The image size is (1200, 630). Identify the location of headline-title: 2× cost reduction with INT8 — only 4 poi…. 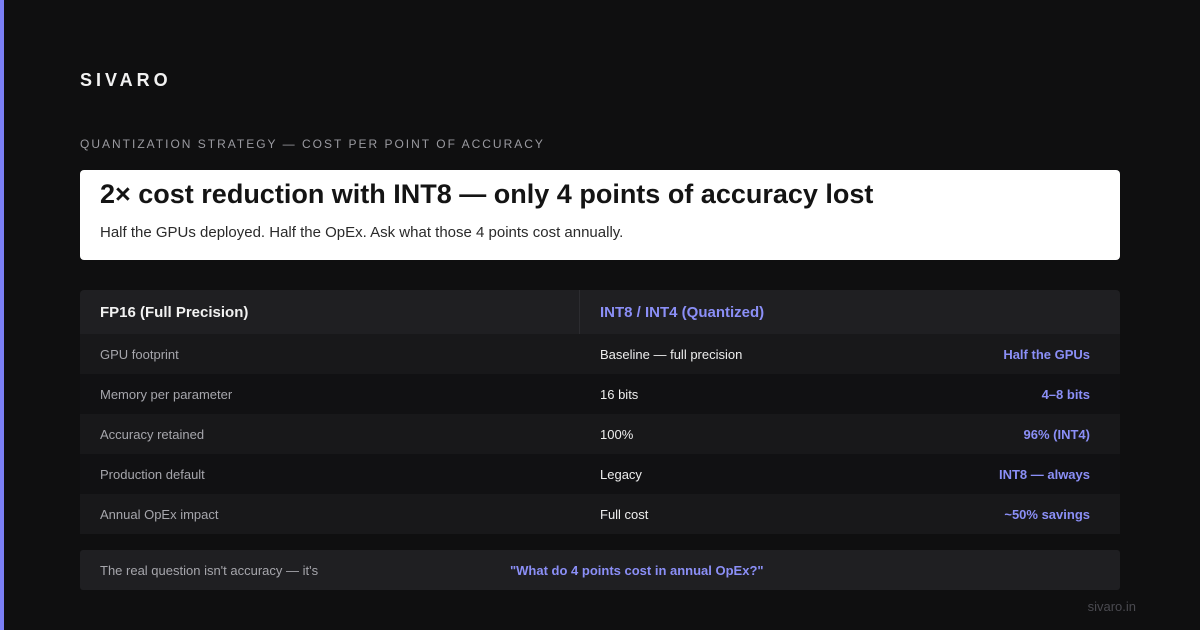
(487, 194).